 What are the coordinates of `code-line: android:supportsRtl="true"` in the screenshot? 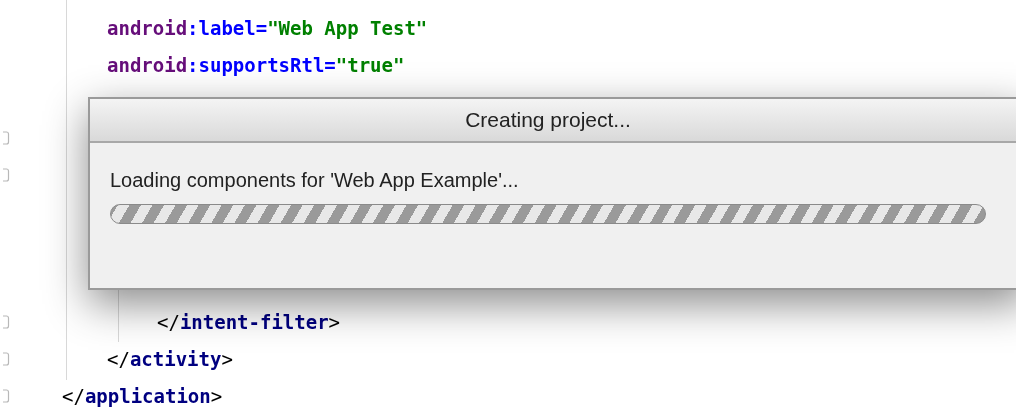 It's located at (256, 65).